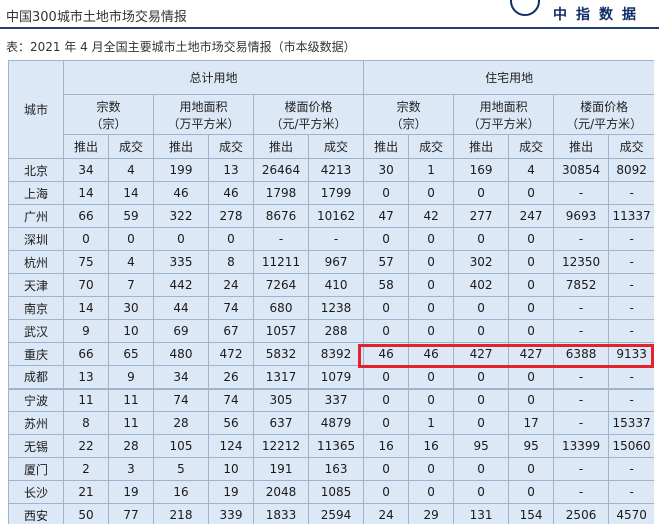  What do you see at coordinates (36, 308) in the screenshot?
I see `city-cell: 南京` at bounding box center [36, 308].